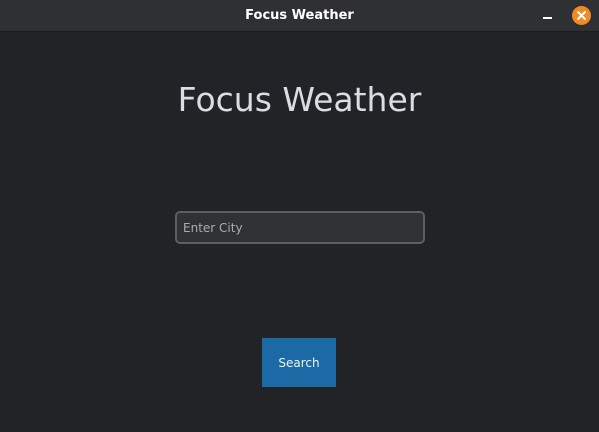 The image size is (599, 432). I want to click on search-button: Search, so click(299, 362).